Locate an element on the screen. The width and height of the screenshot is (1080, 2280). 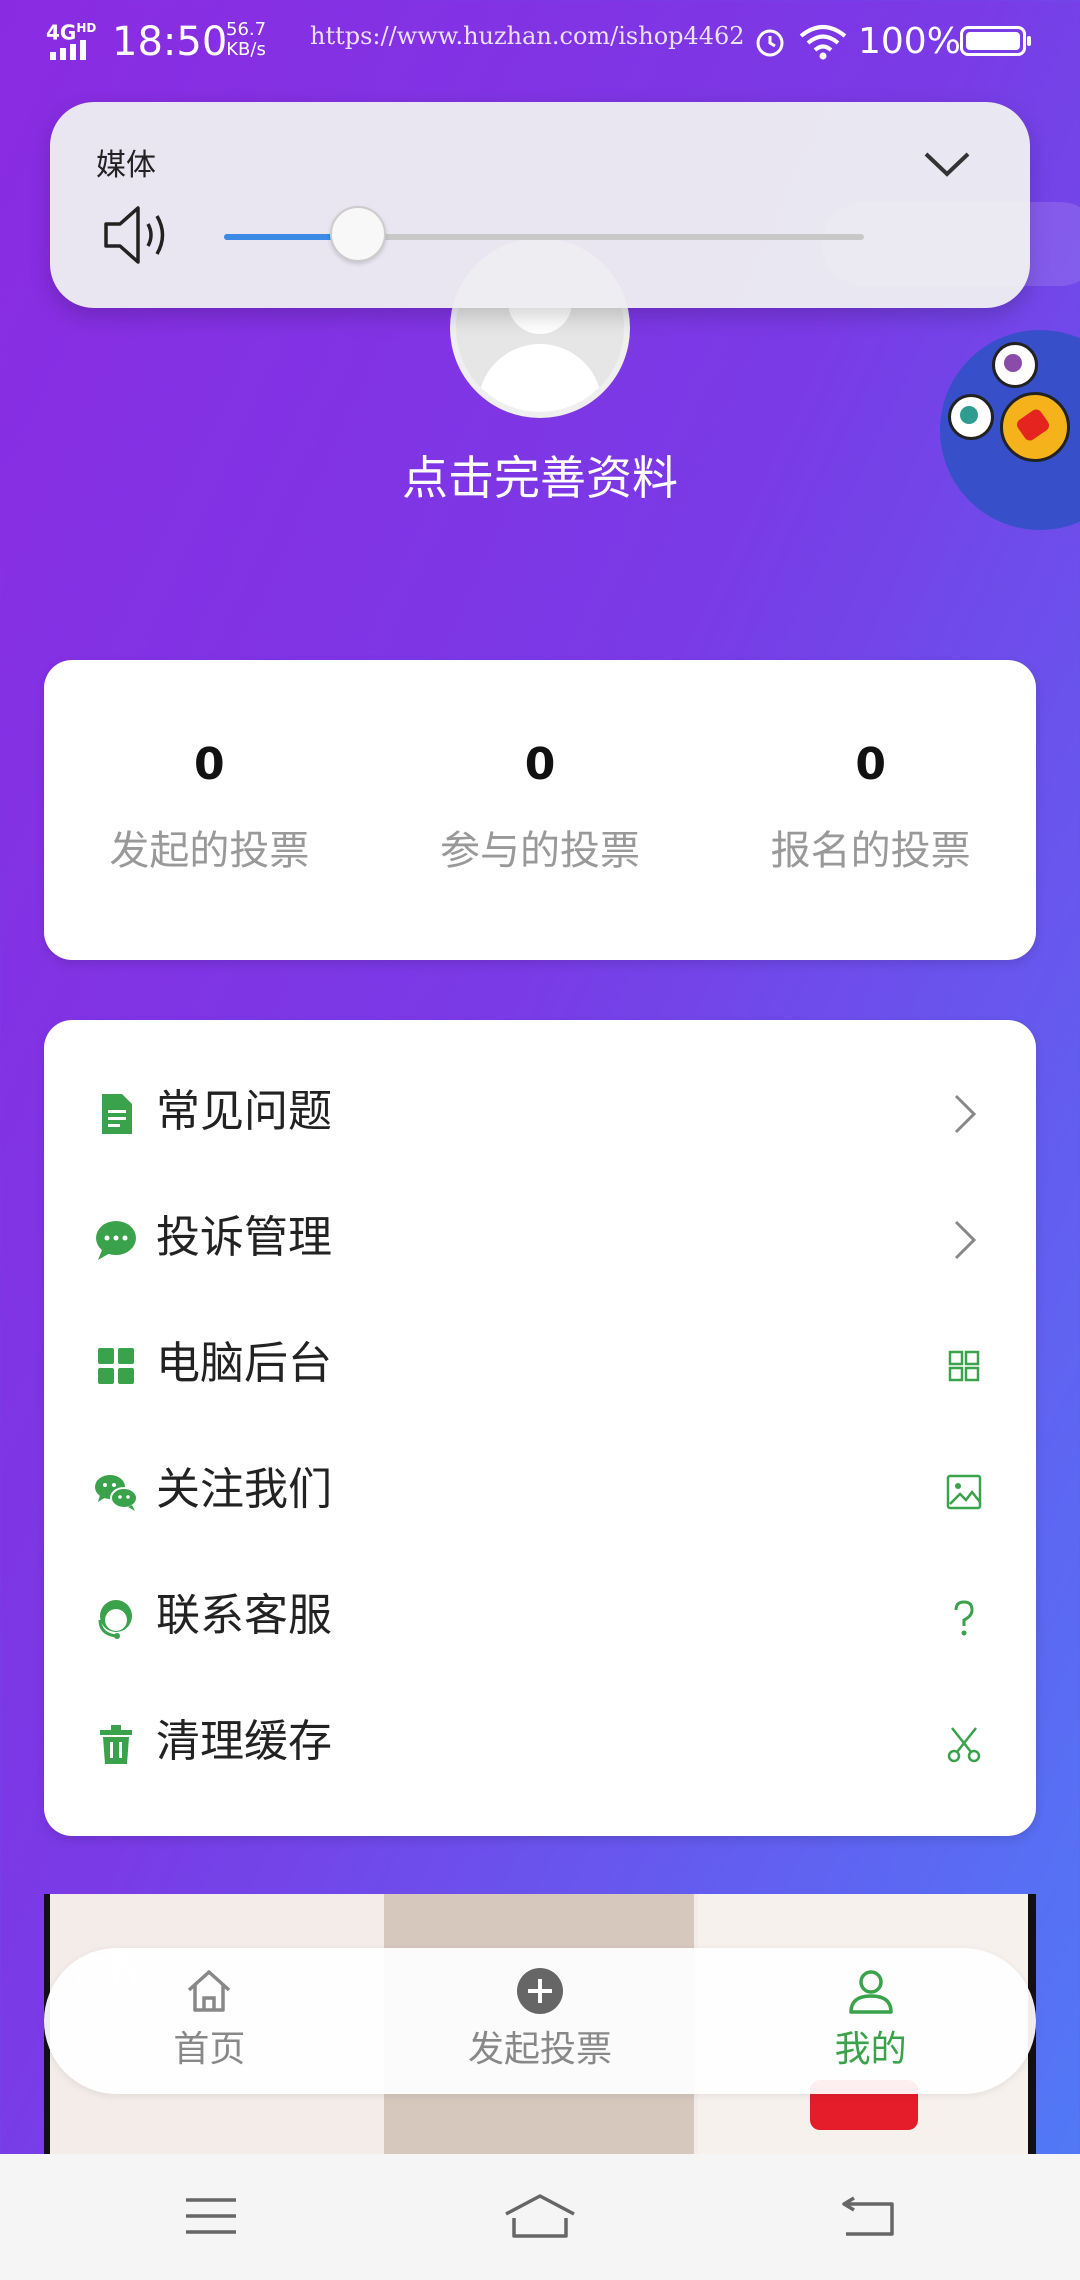
headset-agent-icon is located at coordinates (115, 1619).